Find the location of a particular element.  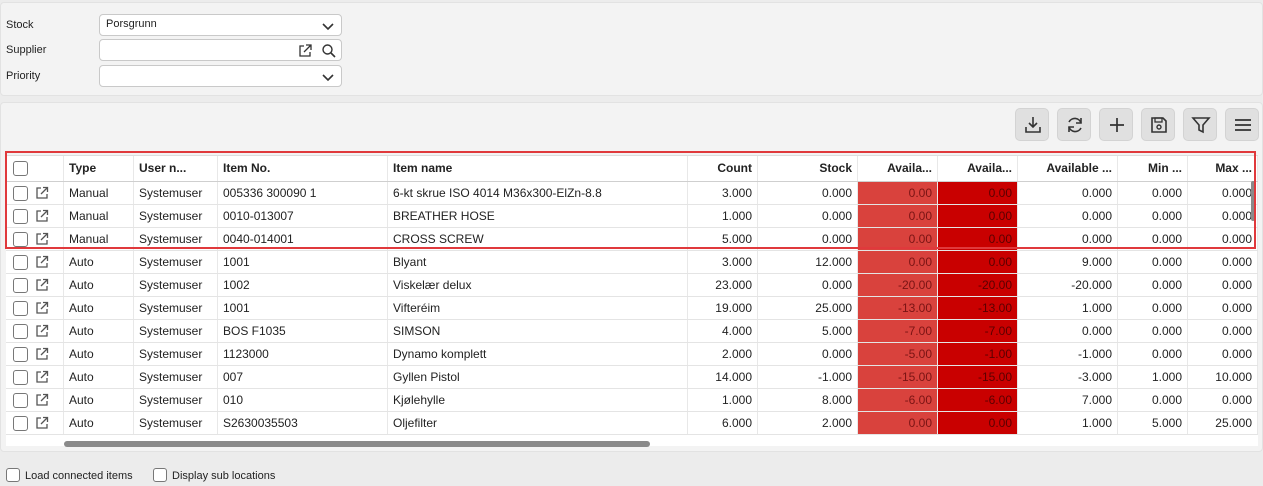

refresh-button is located at coordinates (1074, 124).